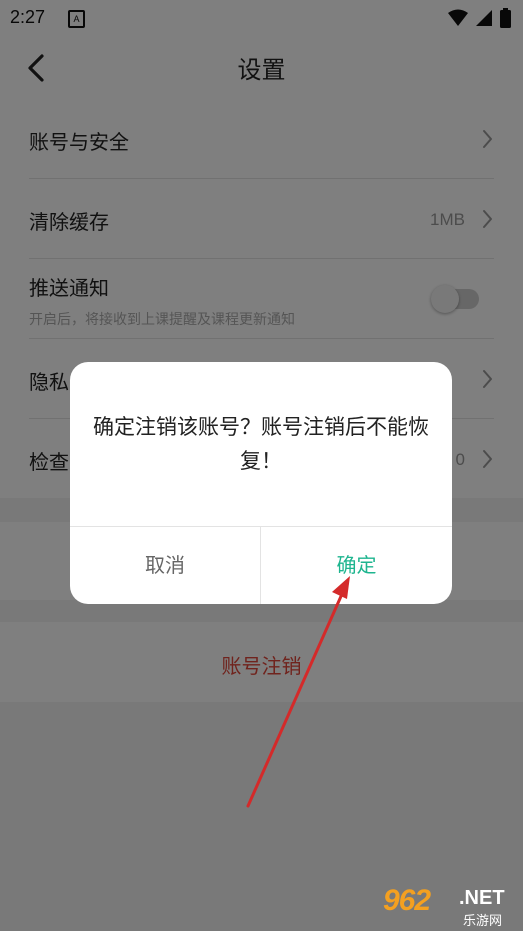 The width and height of the screenshot is (523, 931). What do you see at coordinates (356, 565) in the screenshot?
I see `confirm-button: 确定` at bounding box center [356, 565].